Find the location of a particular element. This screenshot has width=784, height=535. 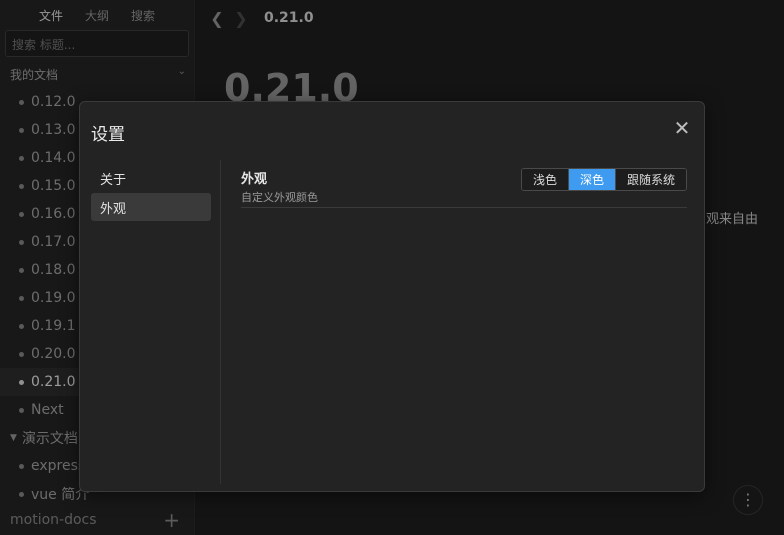

divider is located at coordinates (220, 322).